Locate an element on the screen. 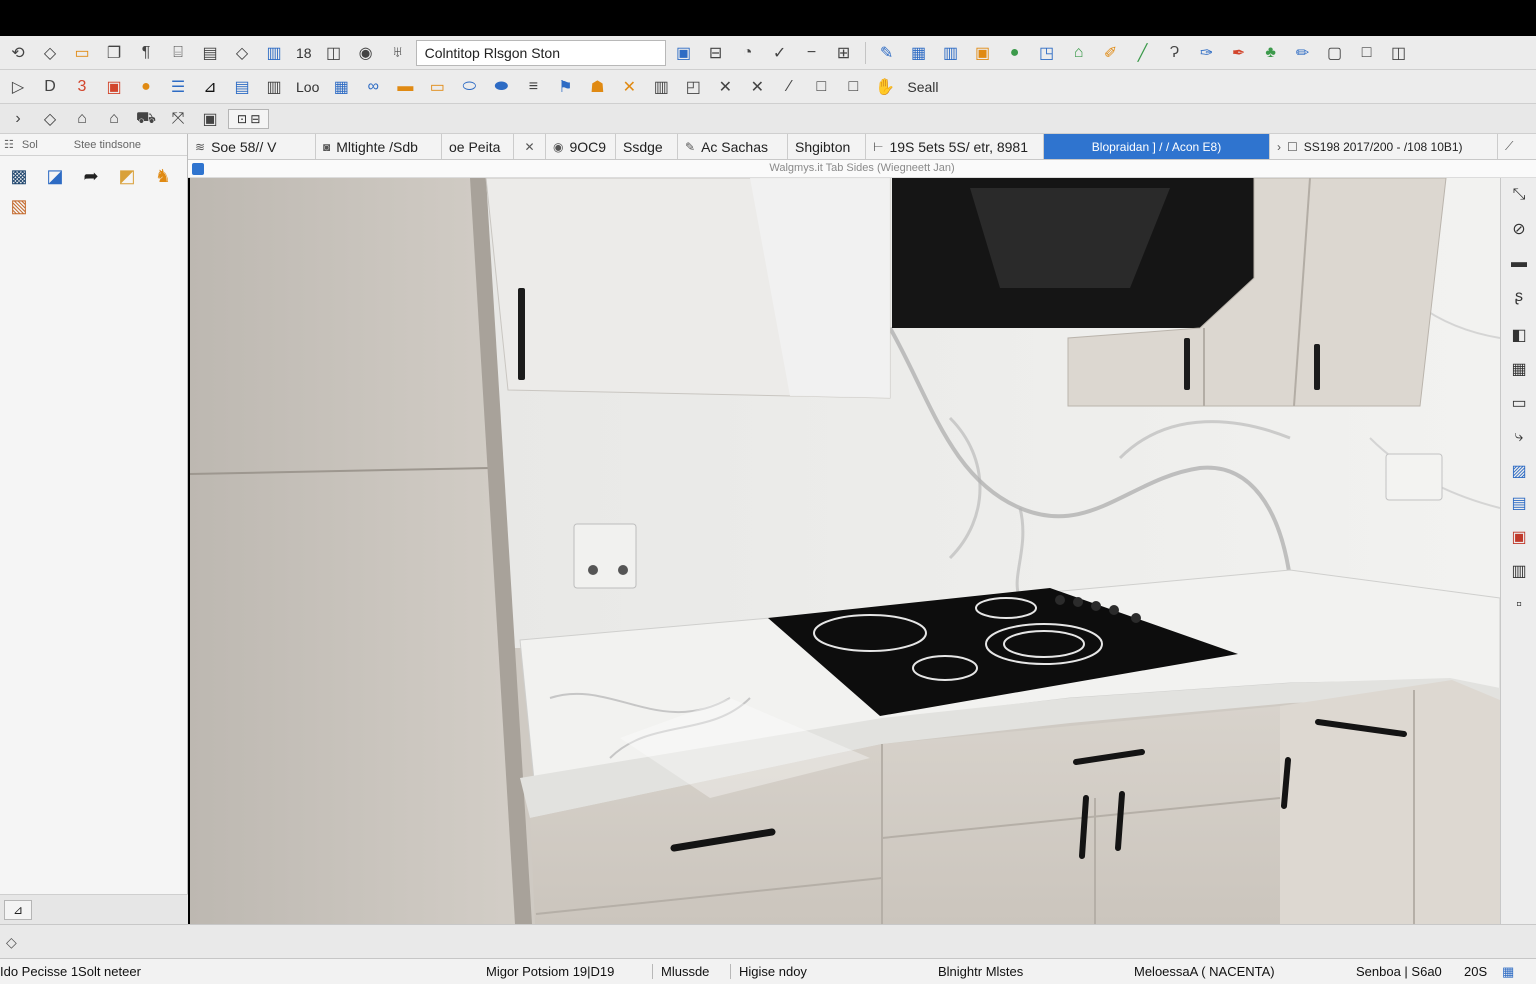  hanger-icon: ʂ is located at coordinates (1519, 297).